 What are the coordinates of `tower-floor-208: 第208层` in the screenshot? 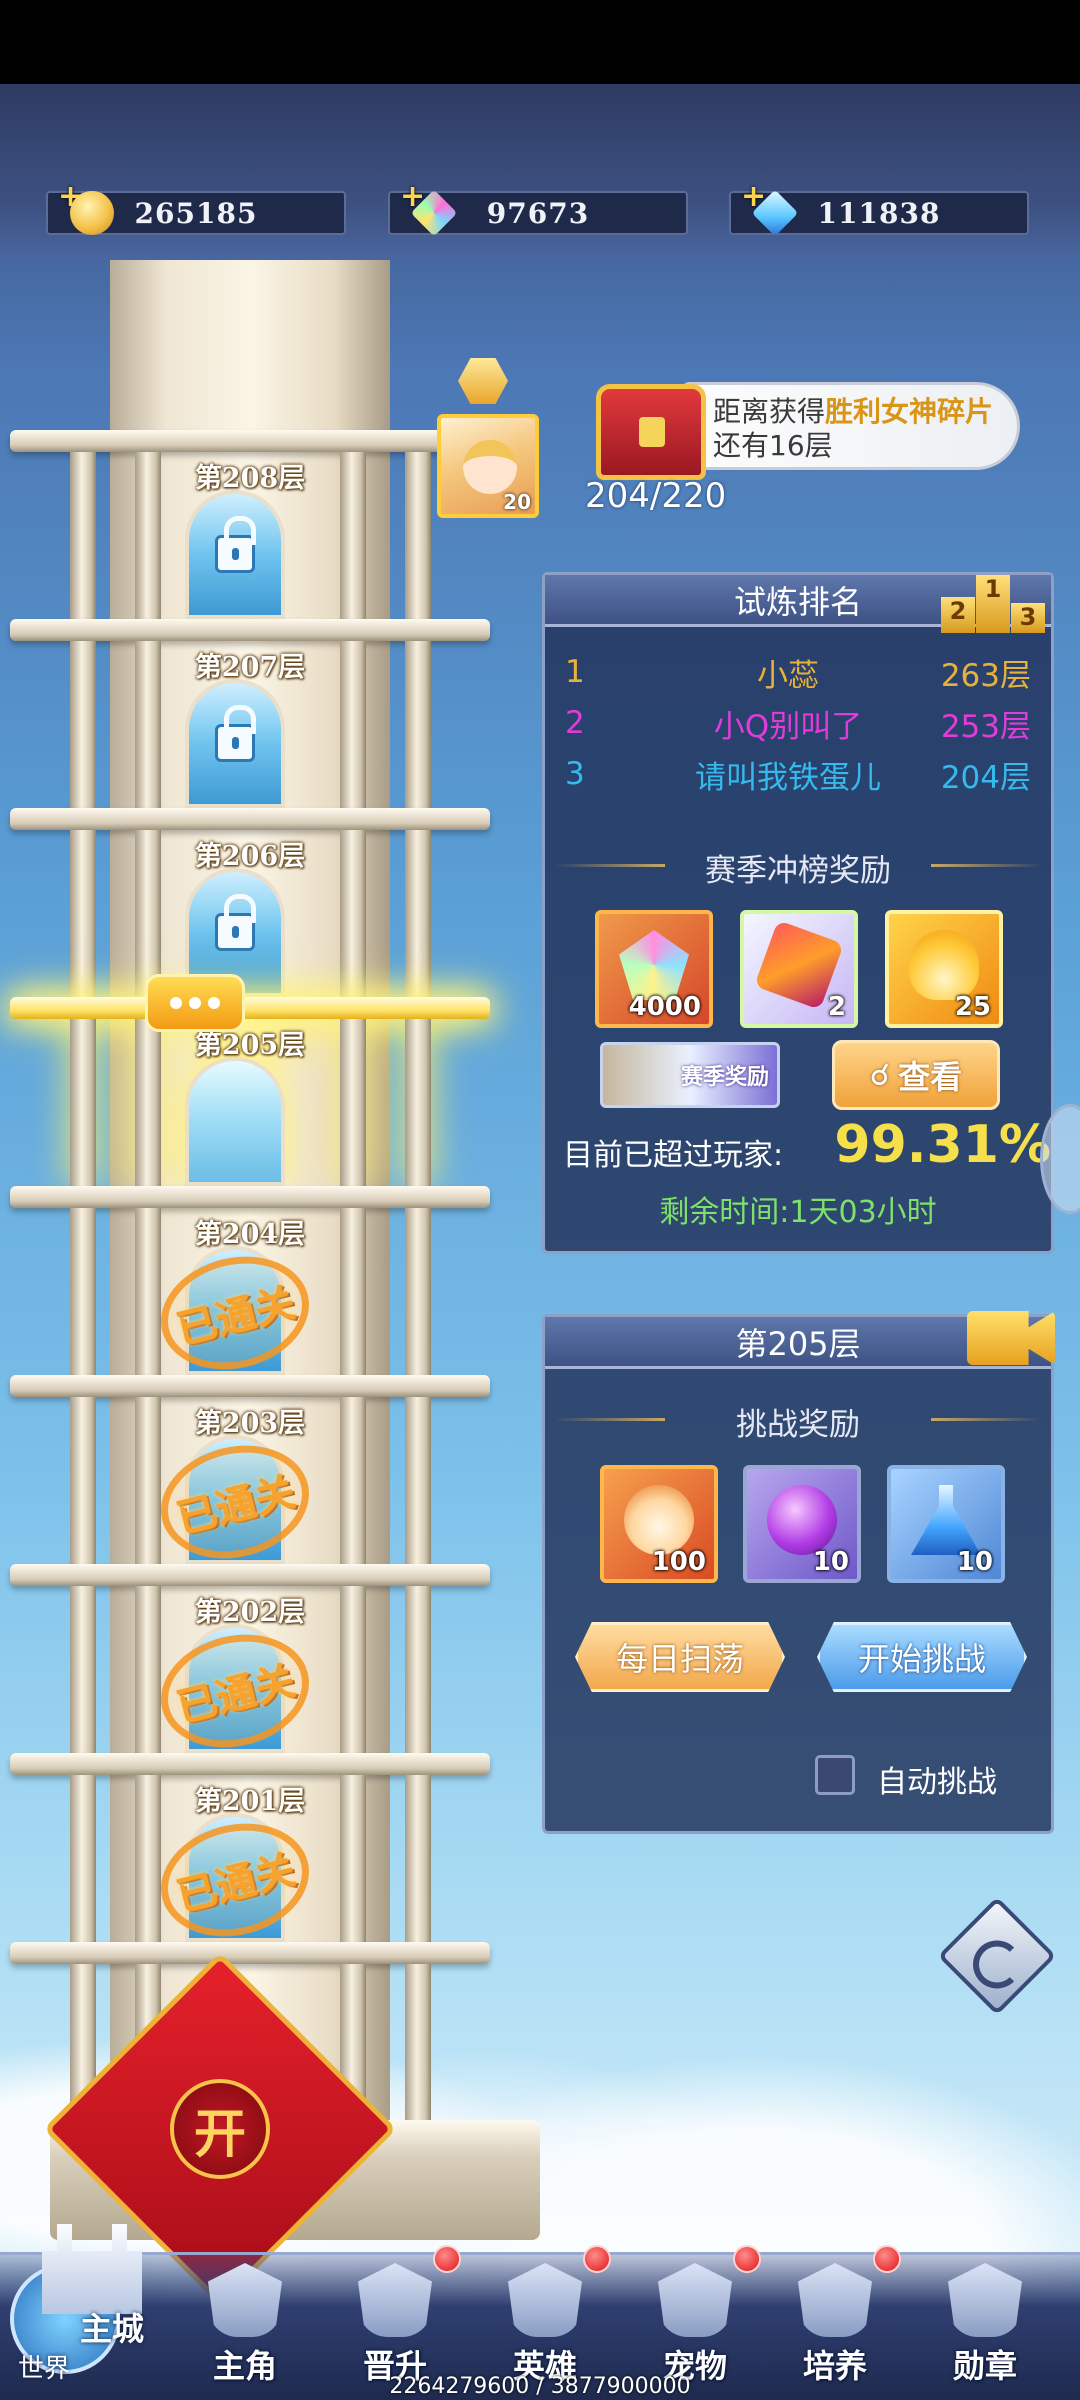 It's located at (250, 524).